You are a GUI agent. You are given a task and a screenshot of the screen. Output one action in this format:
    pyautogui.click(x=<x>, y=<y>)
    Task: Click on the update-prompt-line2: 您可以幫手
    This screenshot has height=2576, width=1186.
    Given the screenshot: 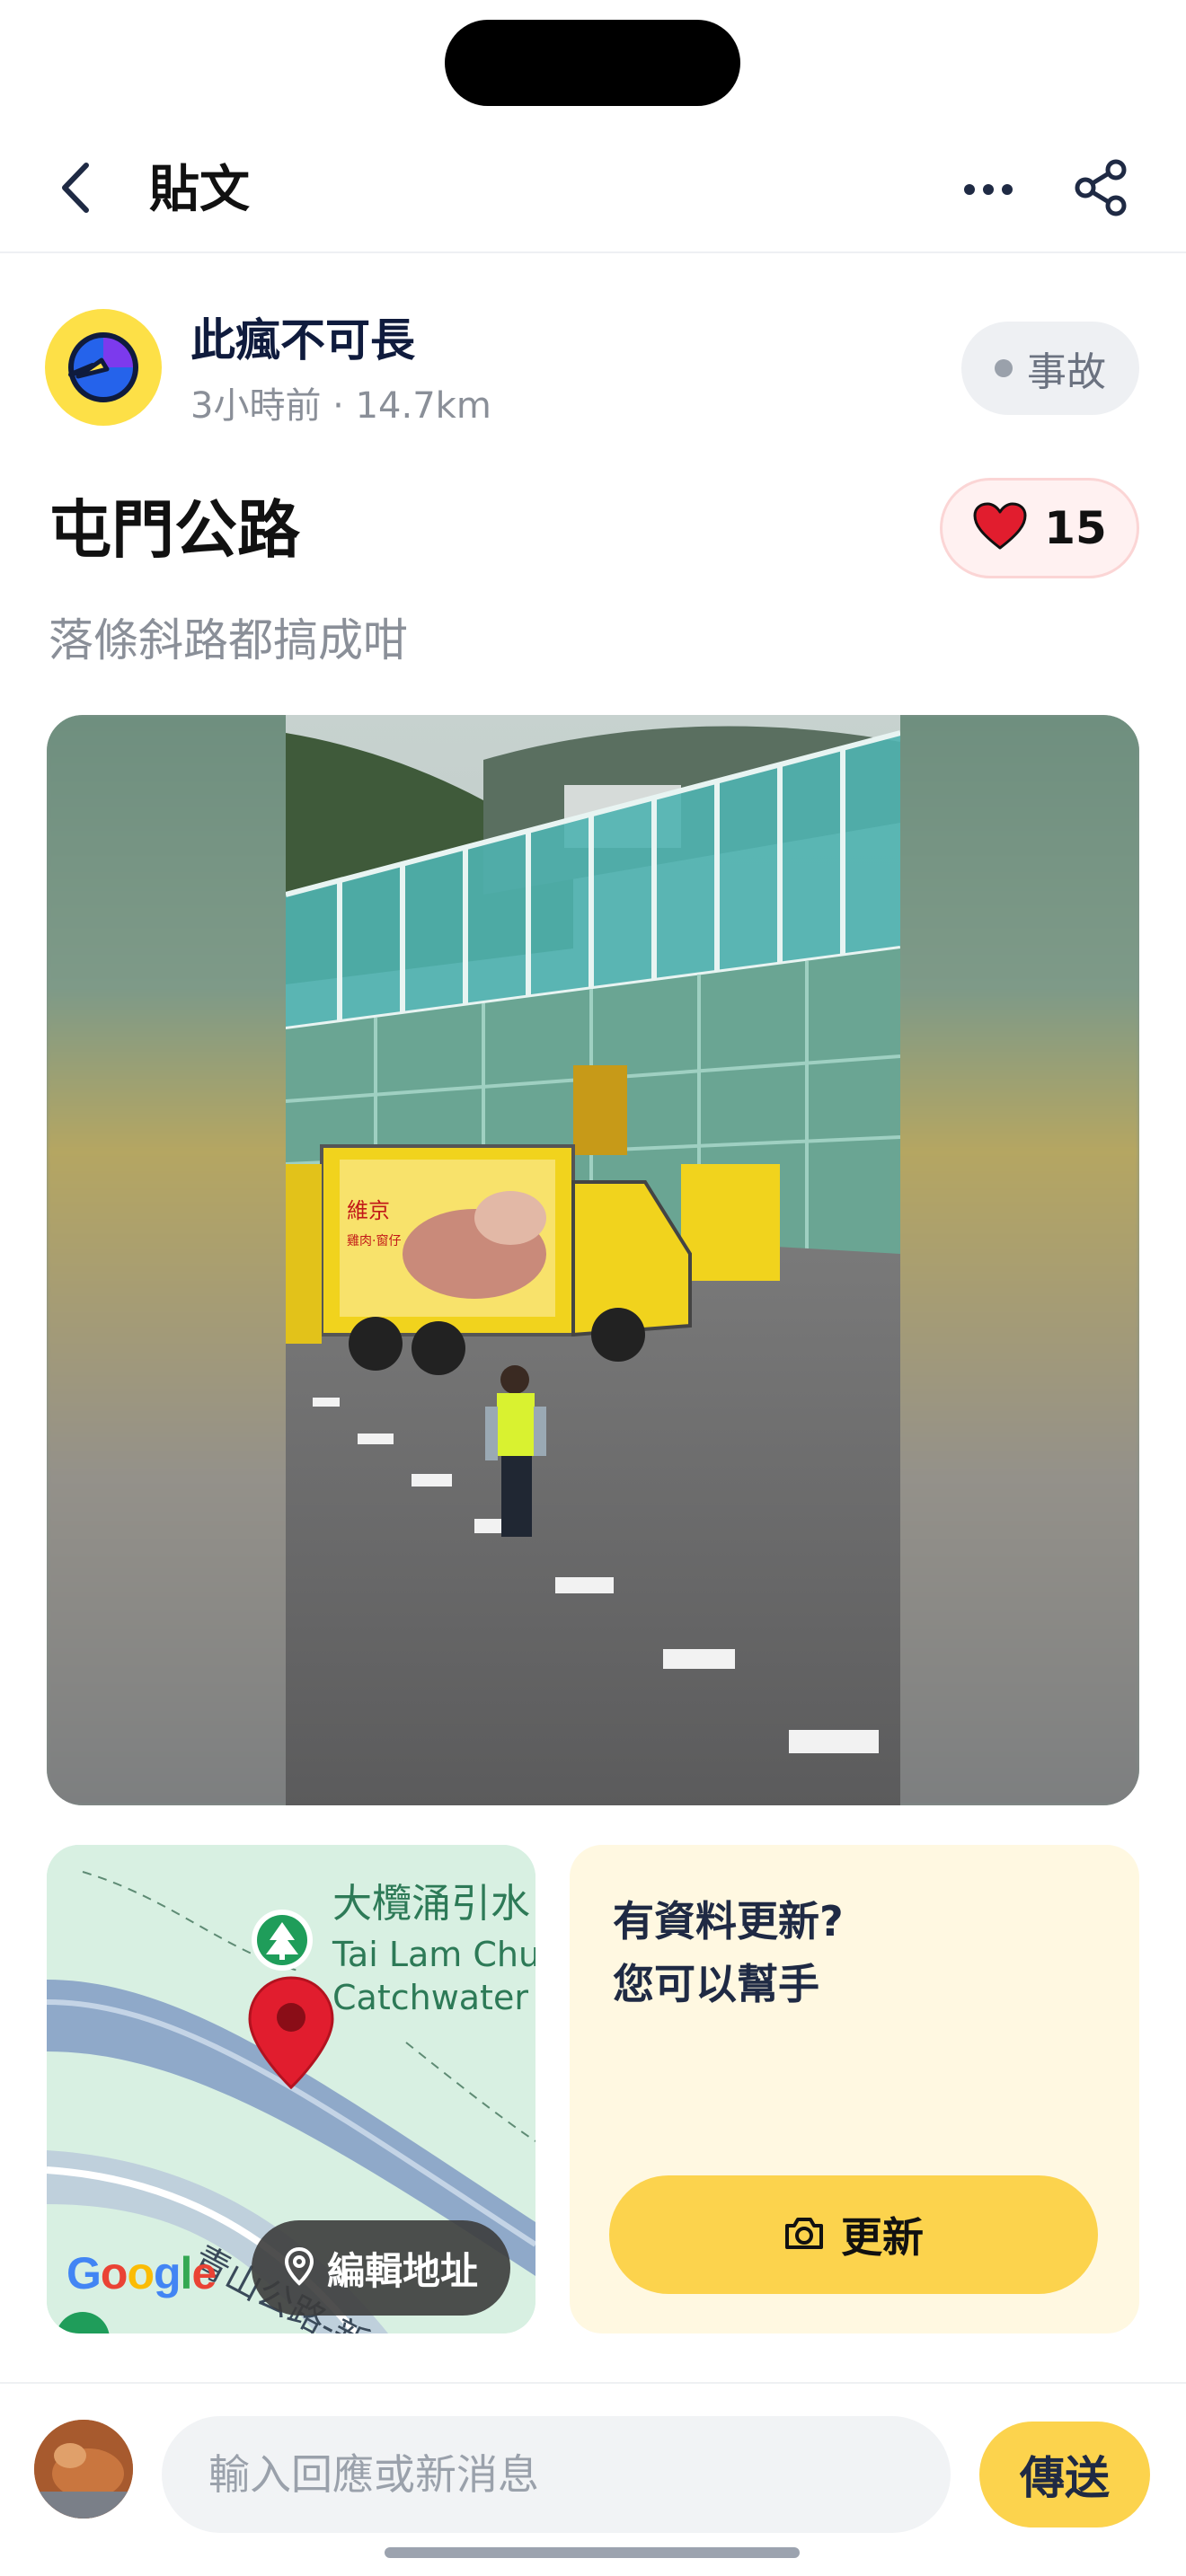 What is the action you would take?
    pyautogui.click(x=716, y=1984)
    